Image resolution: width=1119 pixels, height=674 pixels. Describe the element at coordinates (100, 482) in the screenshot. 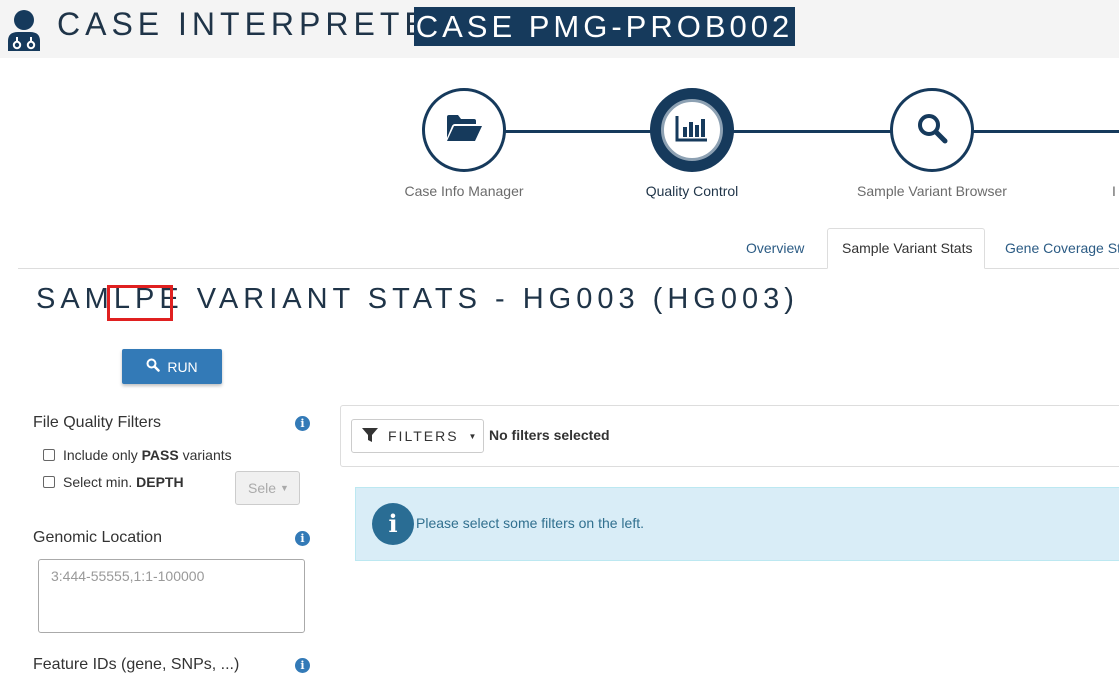

I see `depth-label-prefix: Select min.` at that location.